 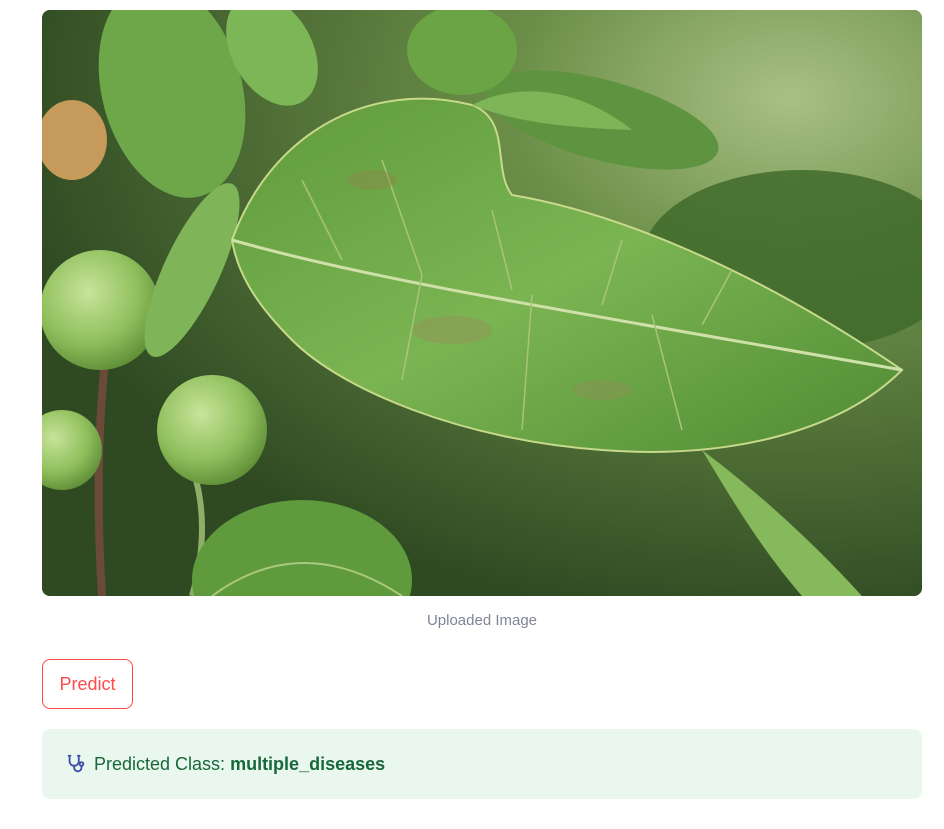 I want to click on image-caption: Uploaded Image, so click(x=482, y=620).